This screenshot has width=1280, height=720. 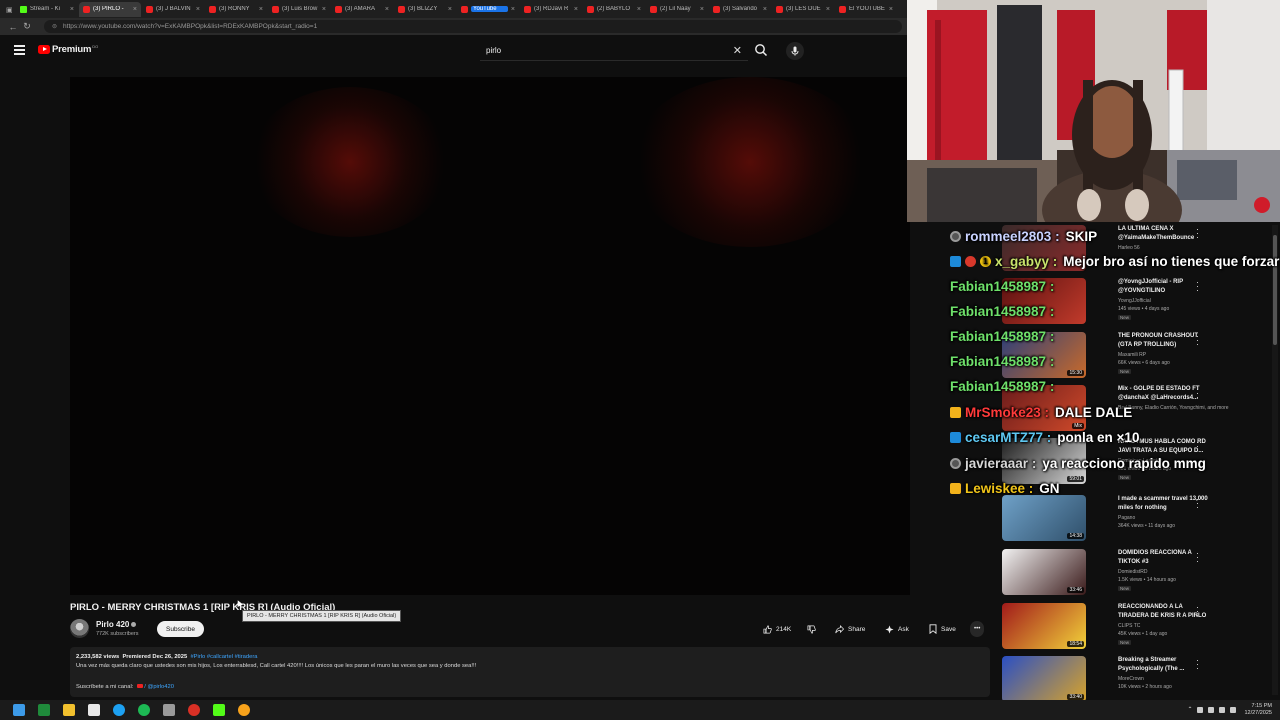 I want to click on channel-name-link: Pirlo 420, so click(x=116, y=624).